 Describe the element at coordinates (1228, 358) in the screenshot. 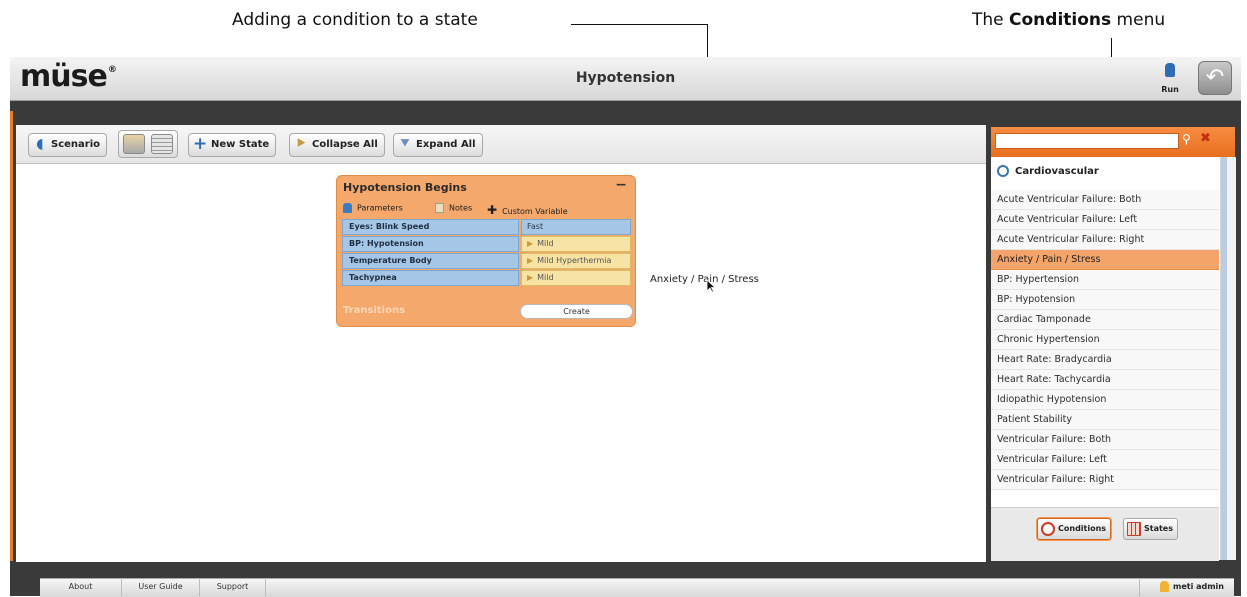

I see `conditions-scrollbar` at that location.